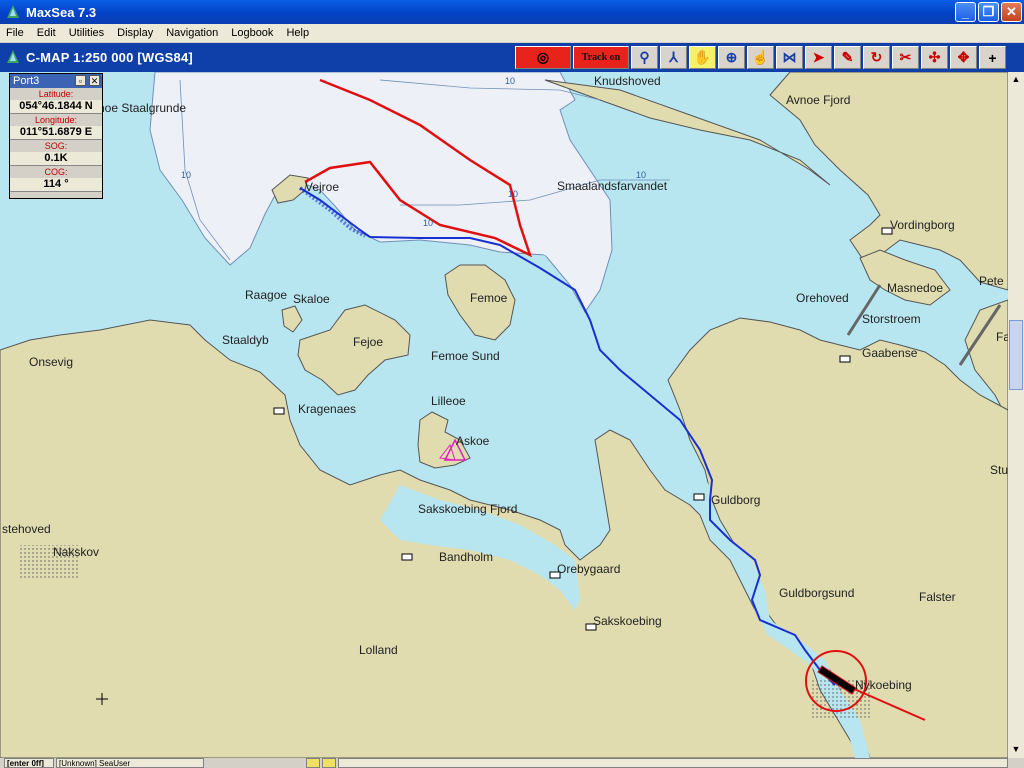 The height and width of the screenshot is (768, 1024). Describe the element at coordinates (601, 57) in the screenshot. I see `track-on-button: Track on` at that location.